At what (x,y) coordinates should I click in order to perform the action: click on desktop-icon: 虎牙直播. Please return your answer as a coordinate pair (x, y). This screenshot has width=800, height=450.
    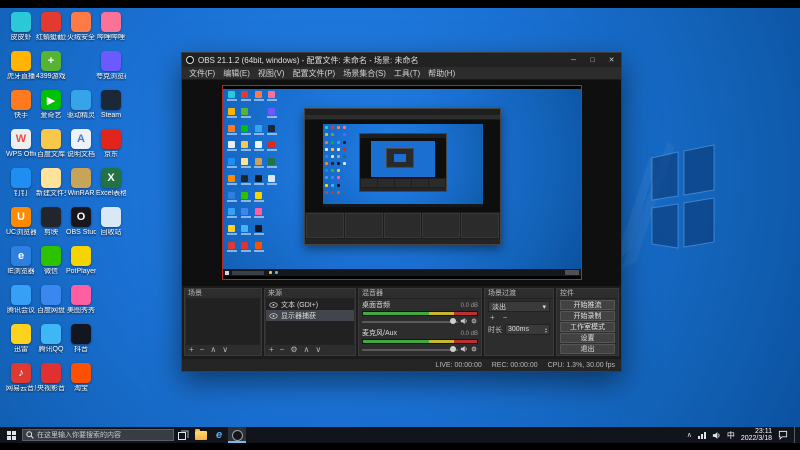
    Looking at the image, I should click on (21, 70).